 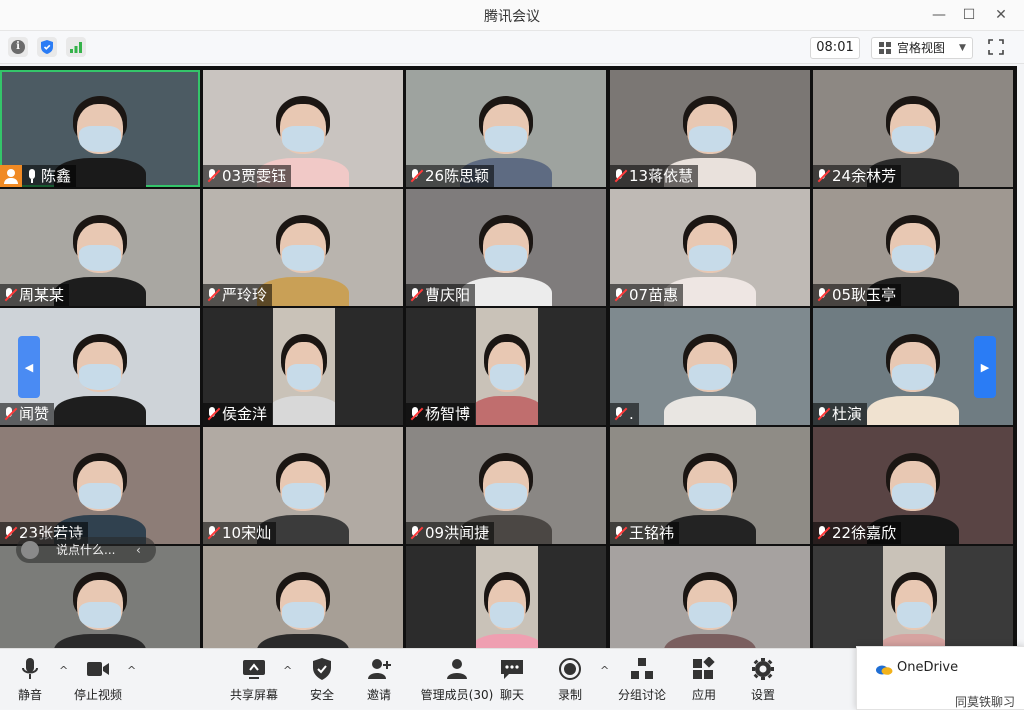 What do you see at coordinates (913, 247) in the screenshot?
I see `video-tile: 05耿玉亭` at bounding box center [913, 247].